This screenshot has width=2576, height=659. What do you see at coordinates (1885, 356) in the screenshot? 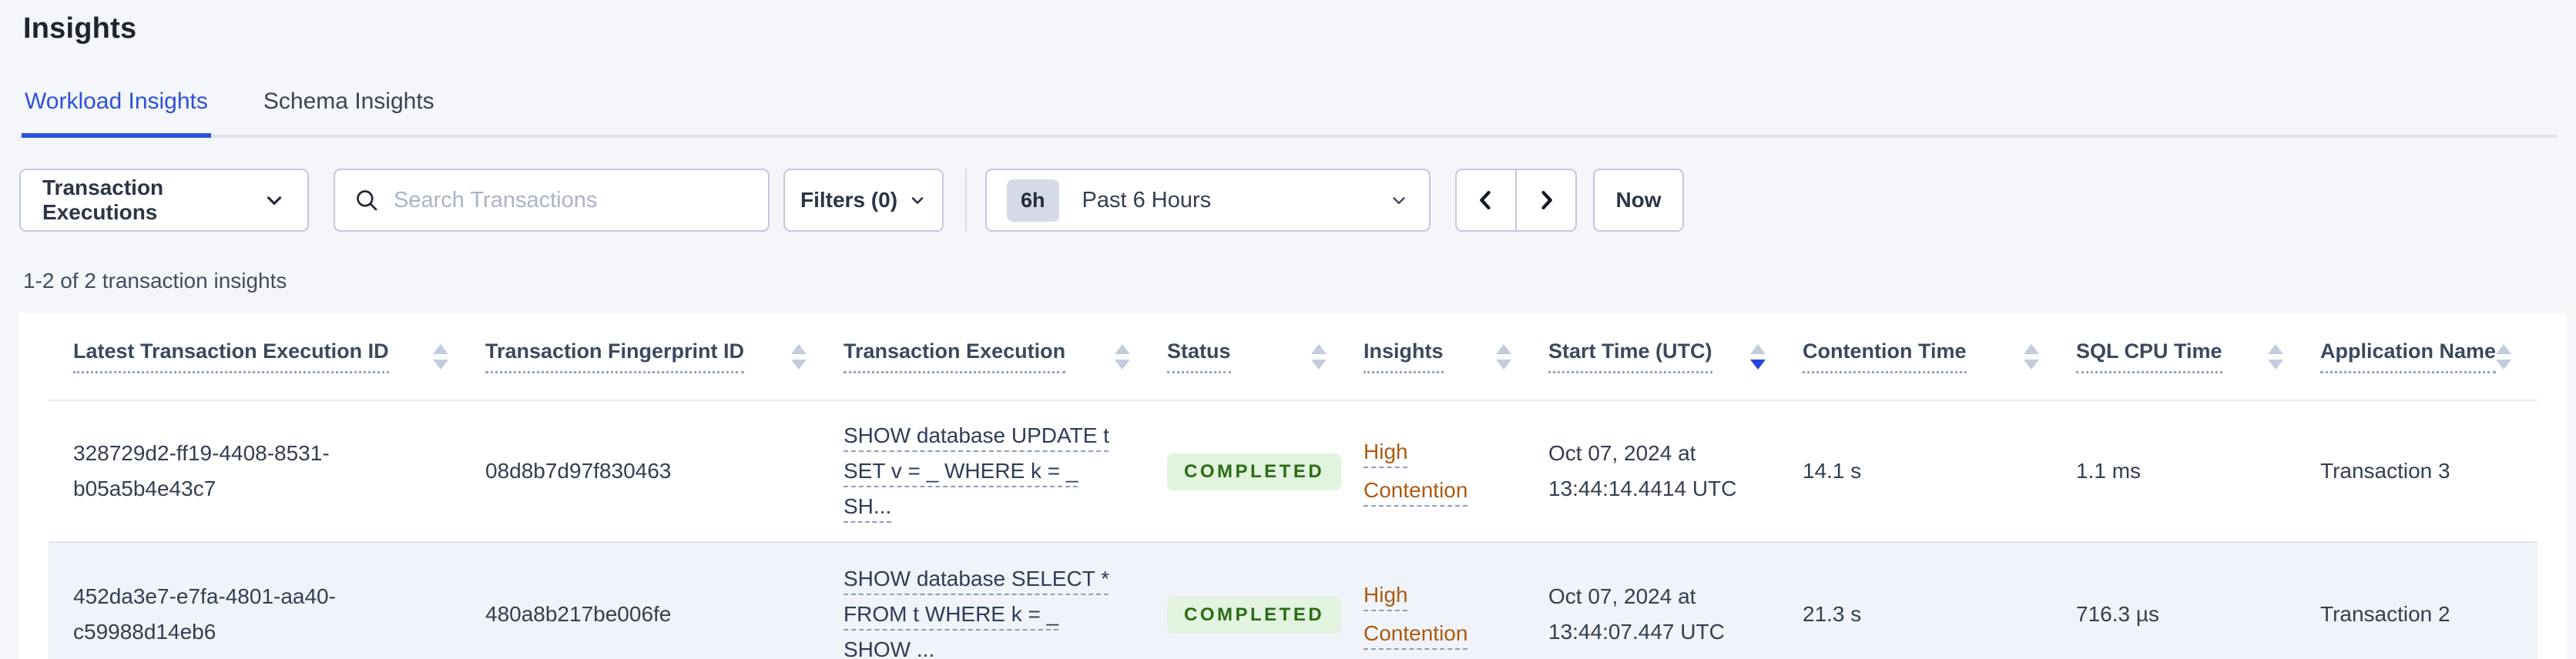
I see `column-header-label: Contention Time` at bounding box center [1885, 356].